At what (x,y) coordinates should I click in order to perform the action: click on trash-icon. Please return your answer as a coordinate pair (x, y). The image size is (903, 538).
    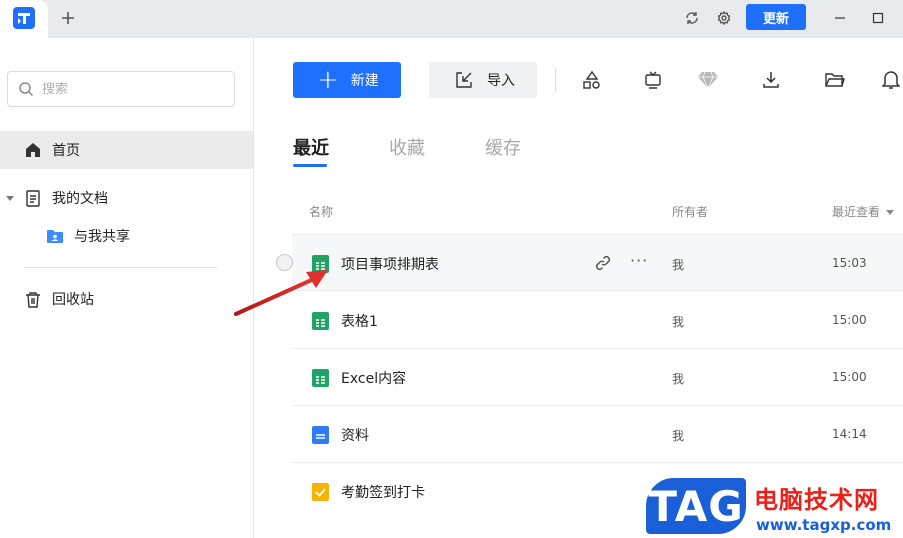
    Looking at the image, I should click on (33, 299).